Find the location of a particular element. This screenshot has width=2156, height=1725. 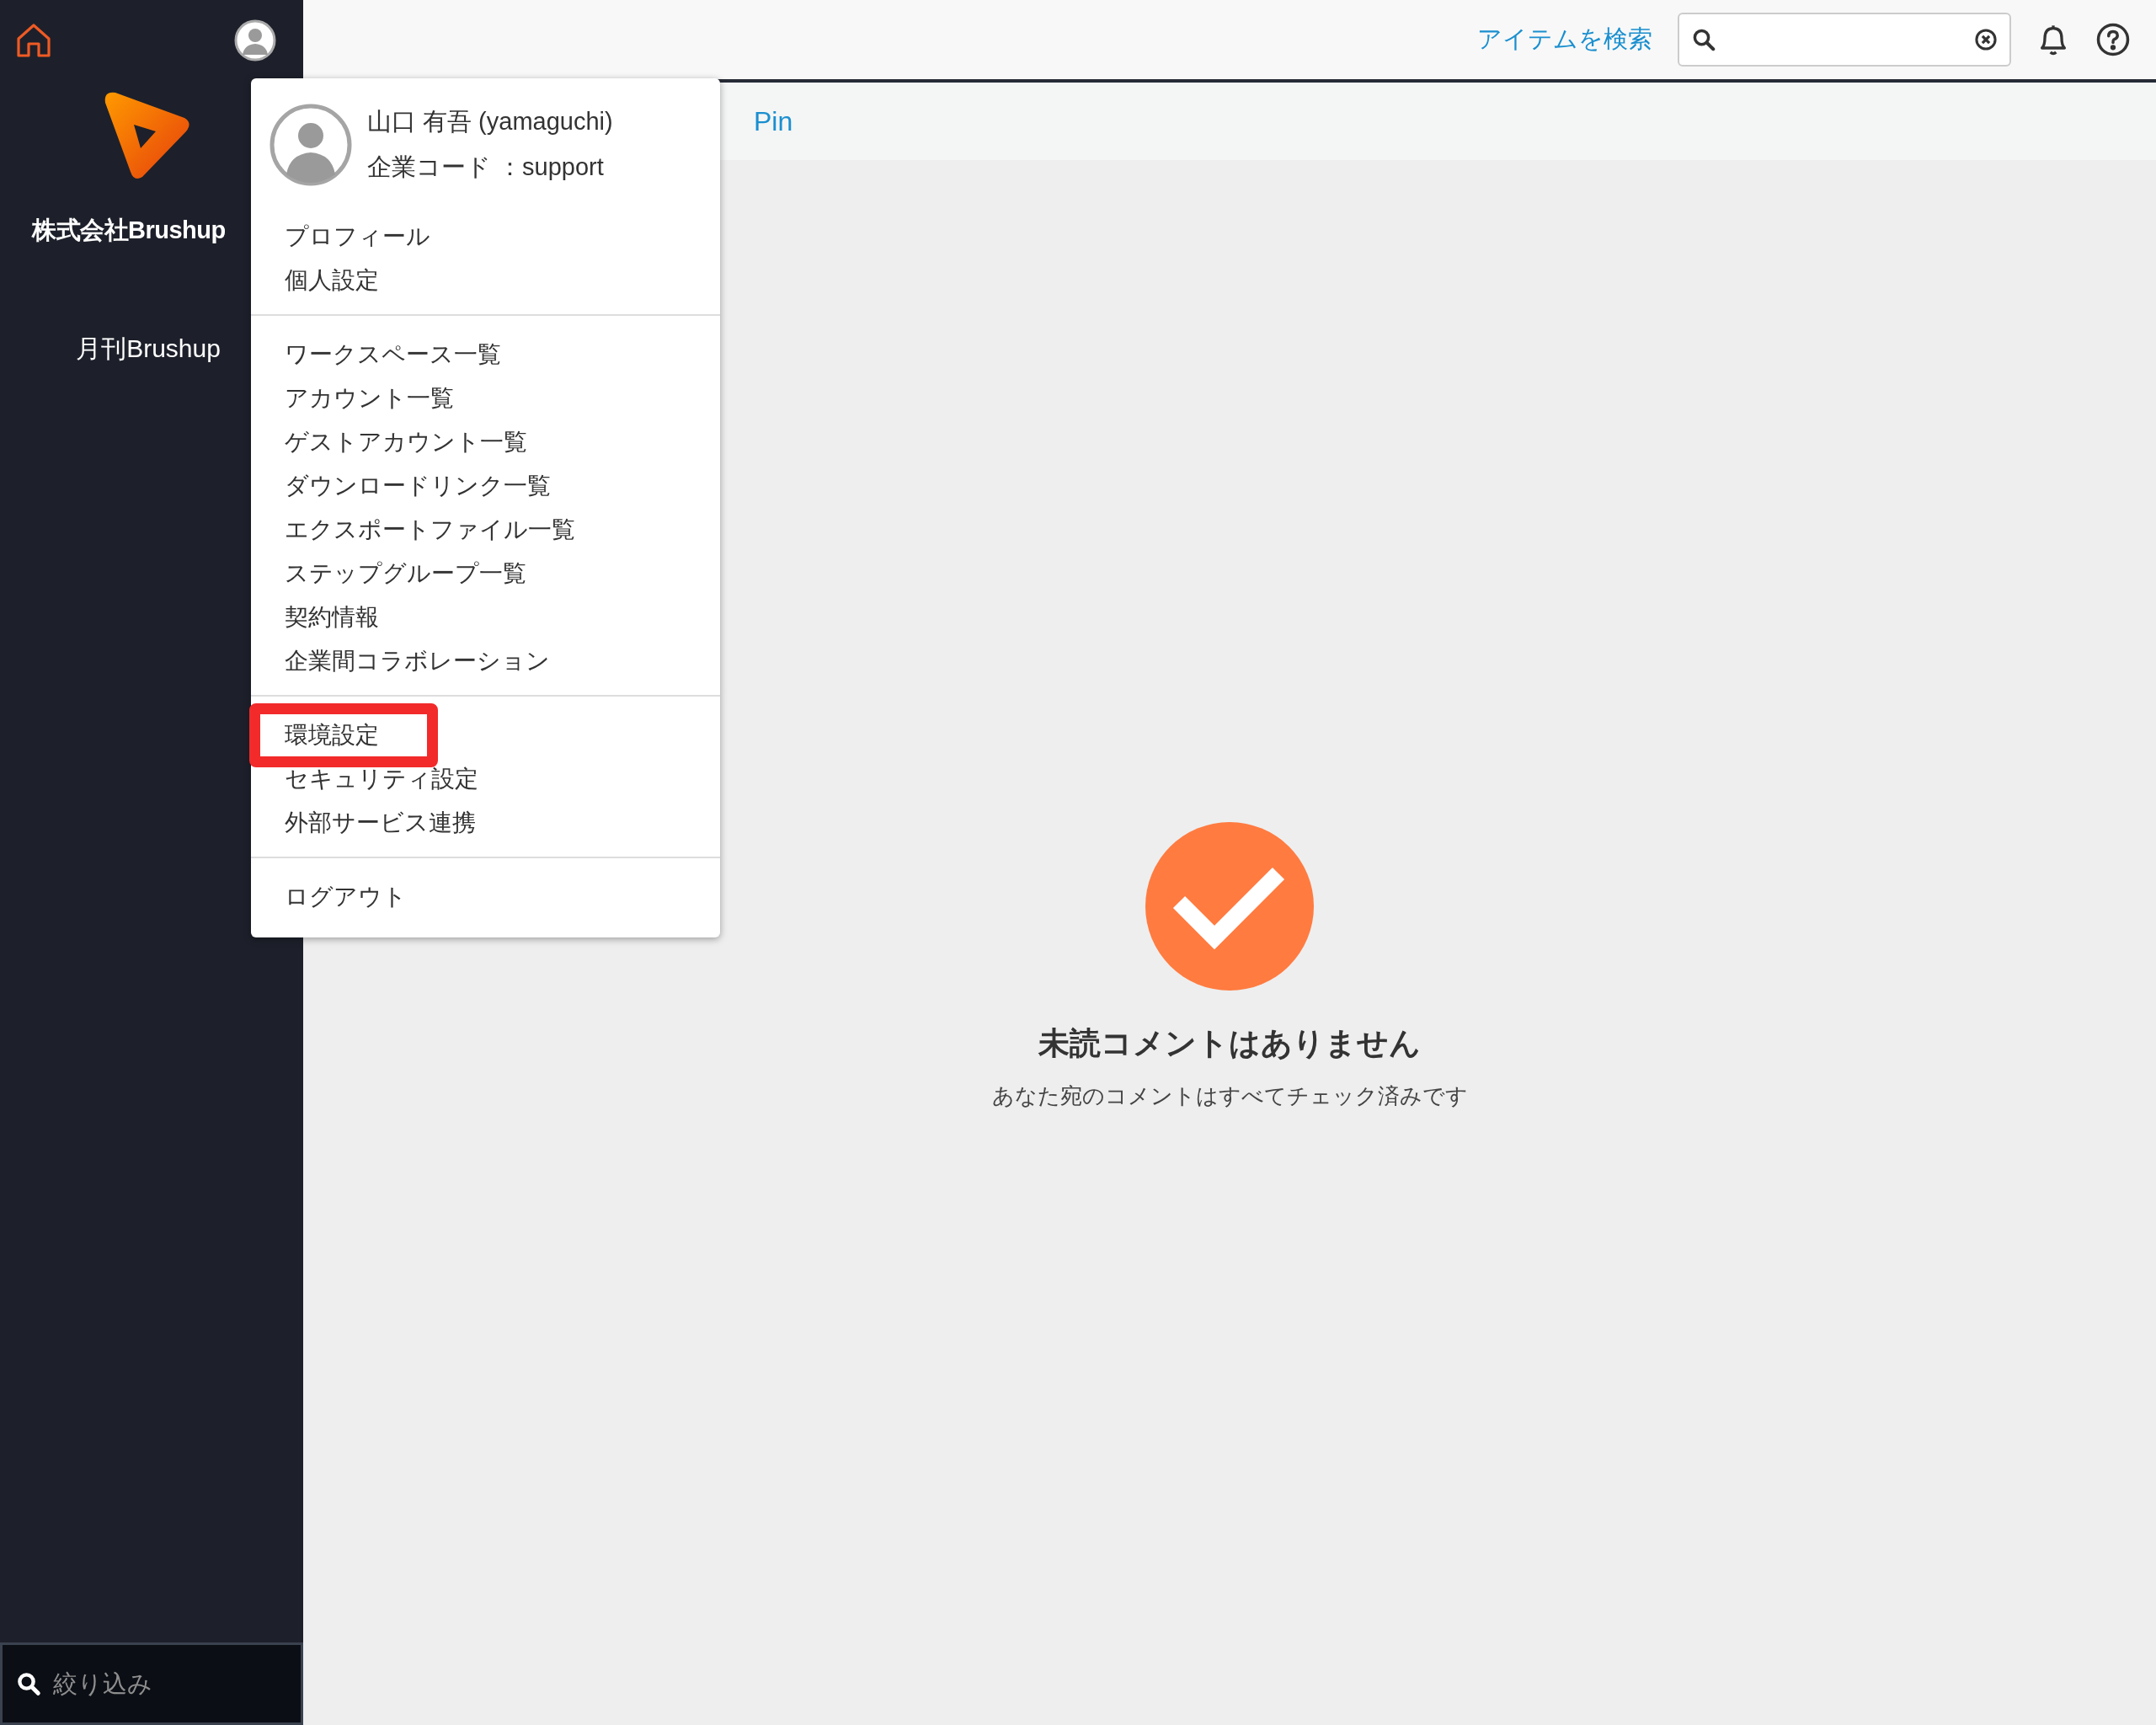

avatar-icon is located at coordinates (255, 40).